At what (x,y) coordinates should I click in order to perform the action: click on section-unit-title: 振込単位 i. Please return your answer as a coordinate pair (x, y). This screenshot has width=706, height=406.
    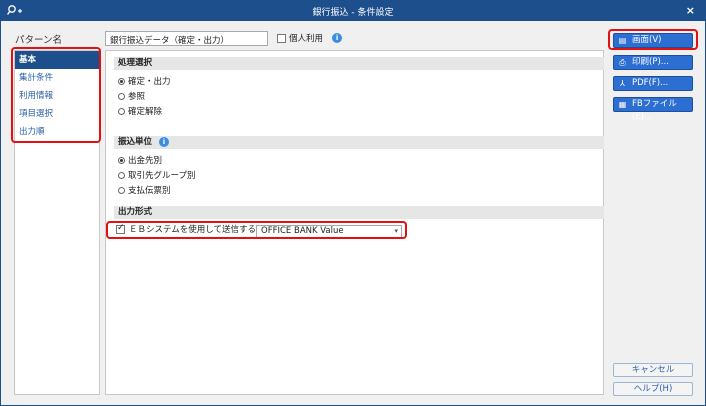
    Looking at the image, I should click on (359, 142).